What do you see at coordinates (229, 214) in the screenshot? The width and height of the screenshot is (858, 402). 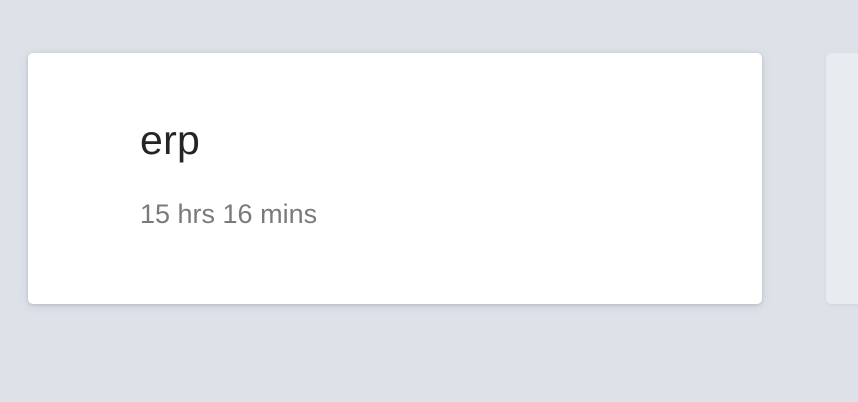 I see `project-duration: 15 hrs 16 mins` at bounding box center [229, 214].